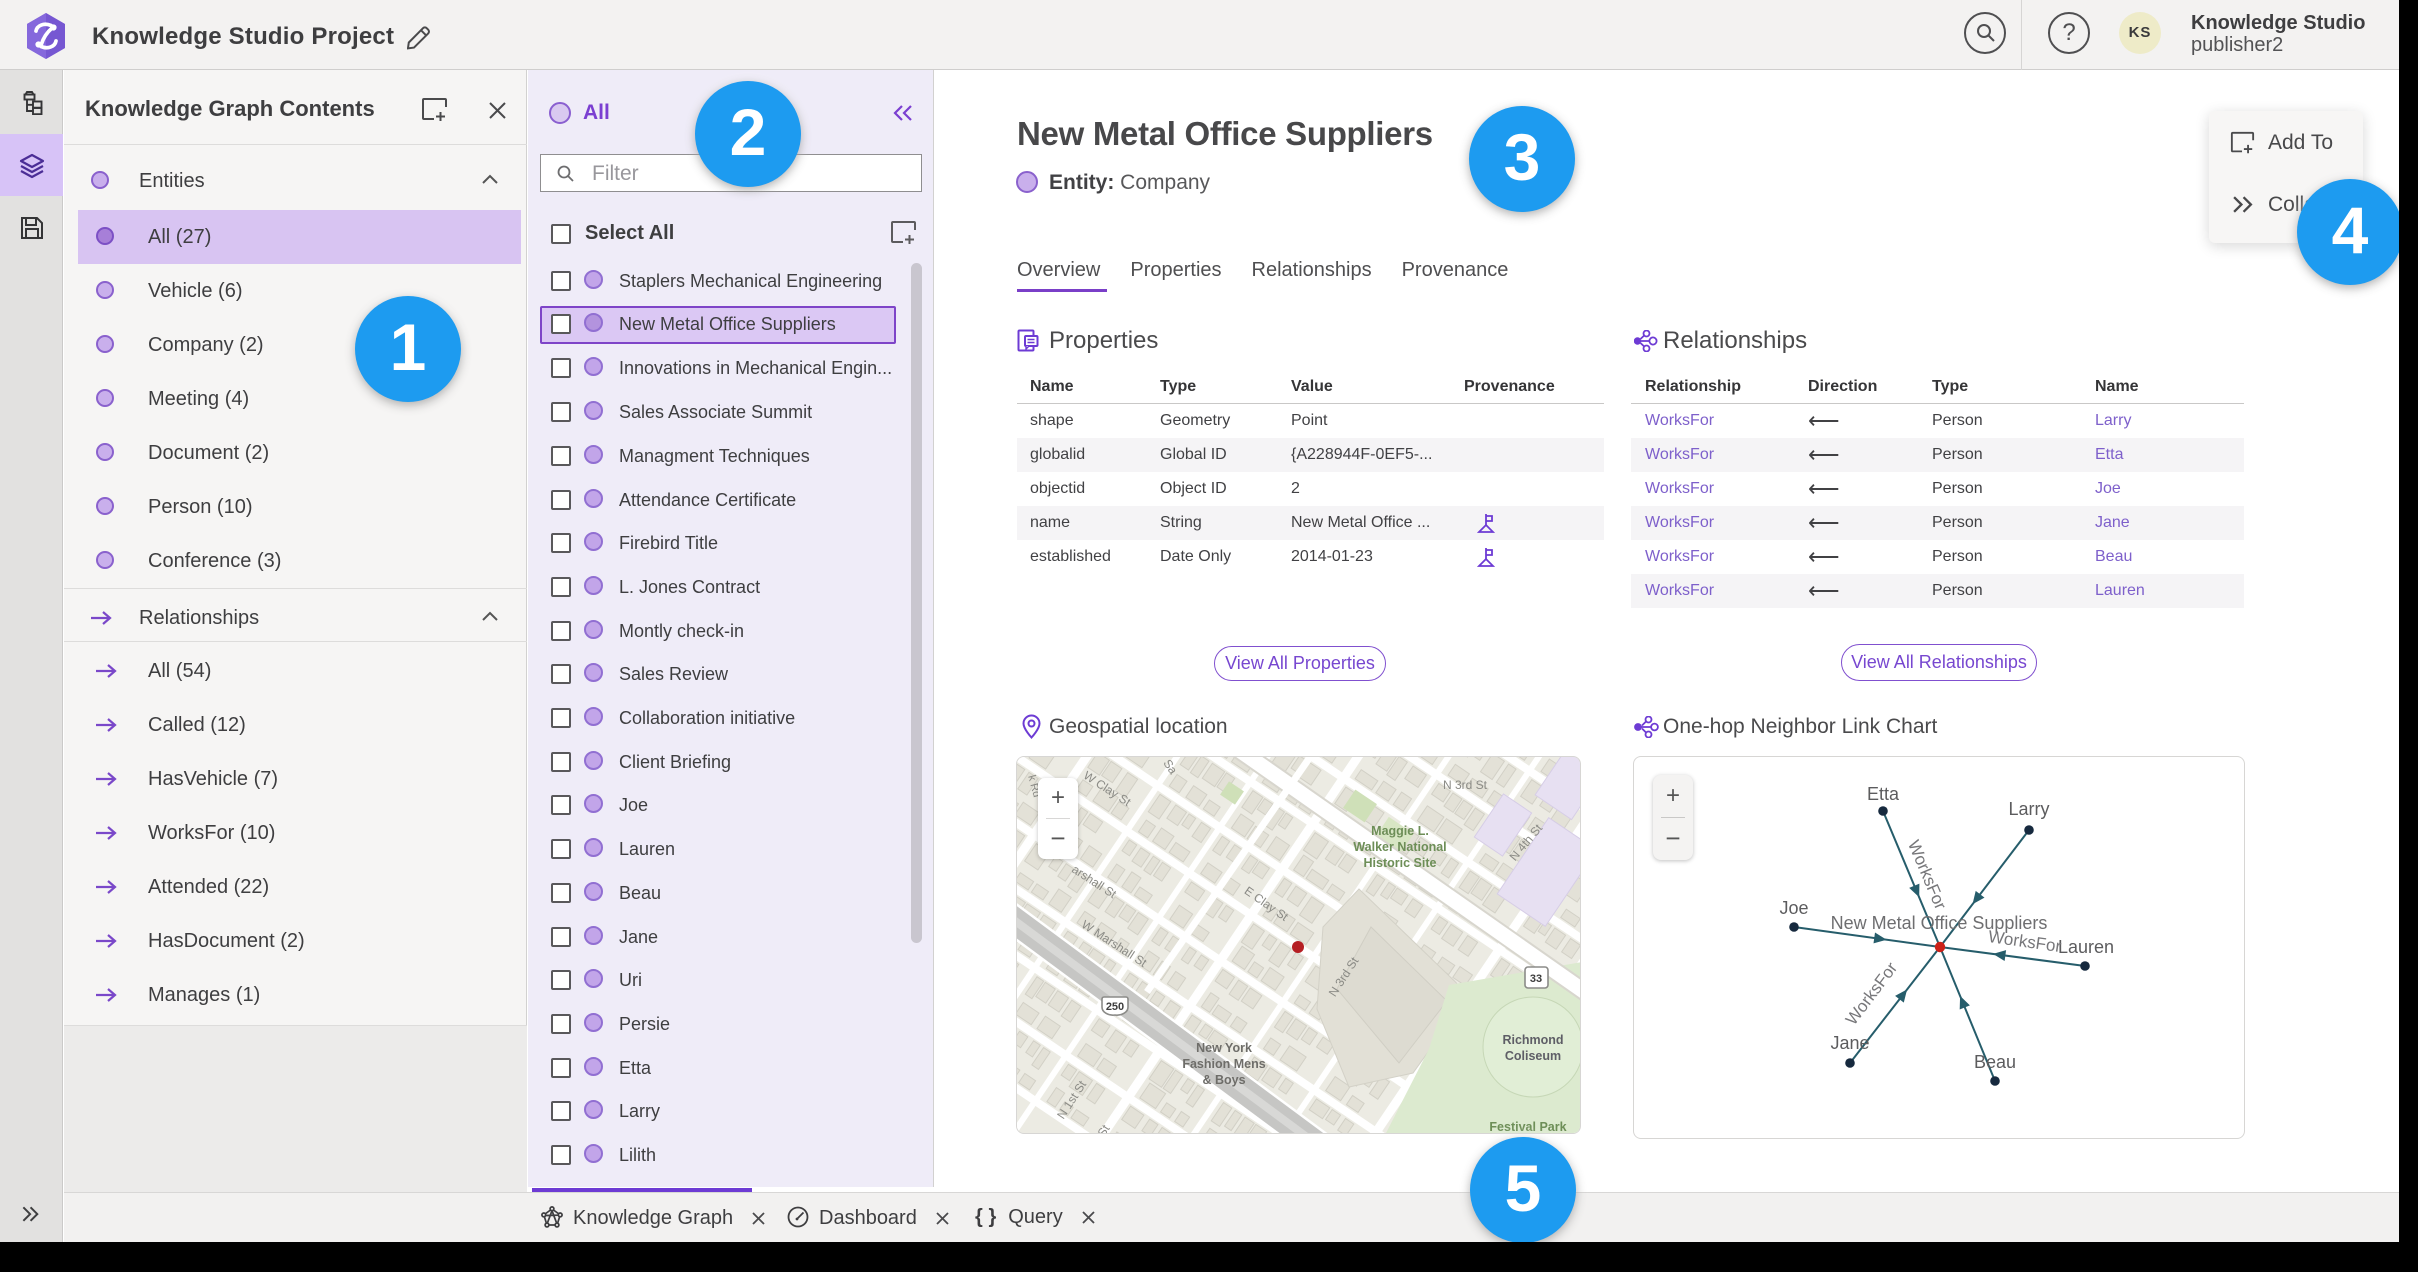 This screenshot has width=2418, height=1272. Describe the element at coordinates (1465, 785) in the screenshot. I see `svg-text: N 3rd St` at that location.